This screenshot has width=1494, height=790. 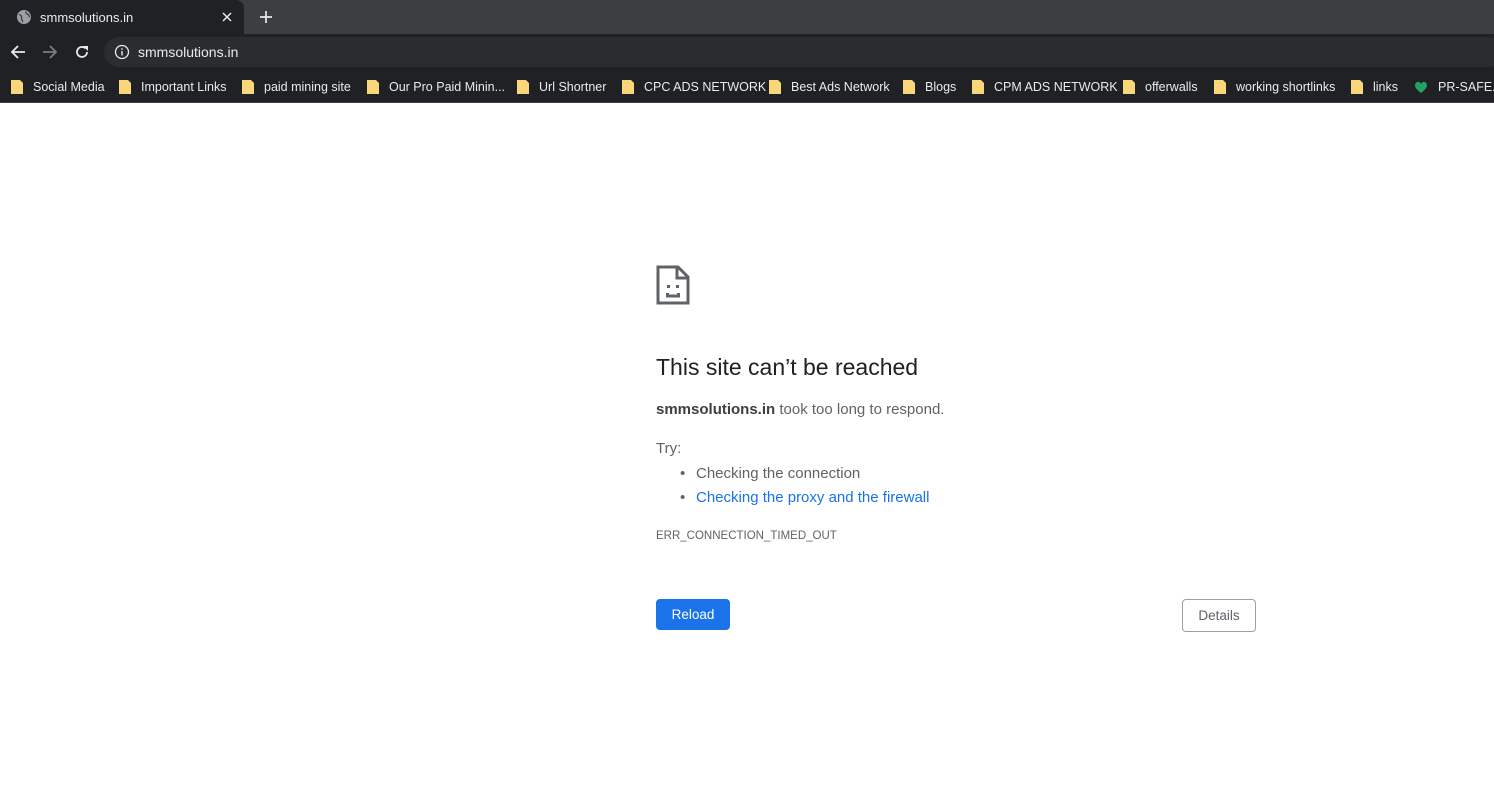 What do you see at coordinates (829, 87) in the screenshot?
I see `bookmark-folder: Best Ads Network` at bounding box center [829, 87].